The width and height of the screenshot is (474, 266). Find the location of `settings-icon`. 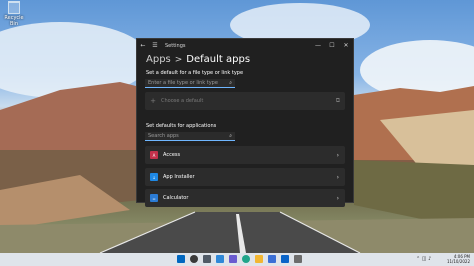

settings-icon is located at coordinates (298, 259).